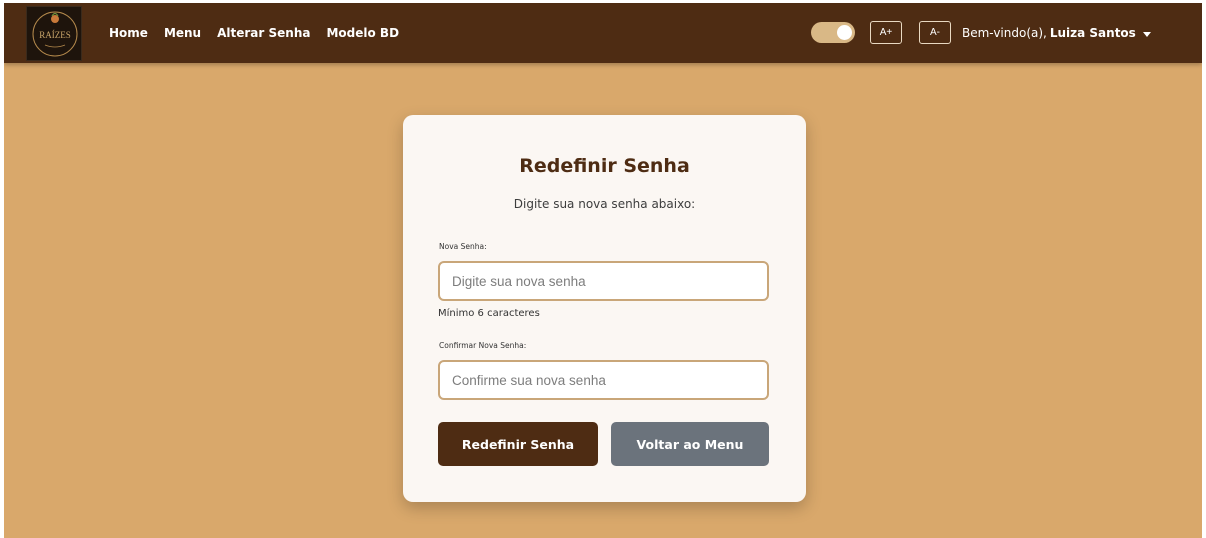 The height and width of the screenshot is (538, 1206). I want to click on raizes-logo: RAÍZES, so click(54, 33).